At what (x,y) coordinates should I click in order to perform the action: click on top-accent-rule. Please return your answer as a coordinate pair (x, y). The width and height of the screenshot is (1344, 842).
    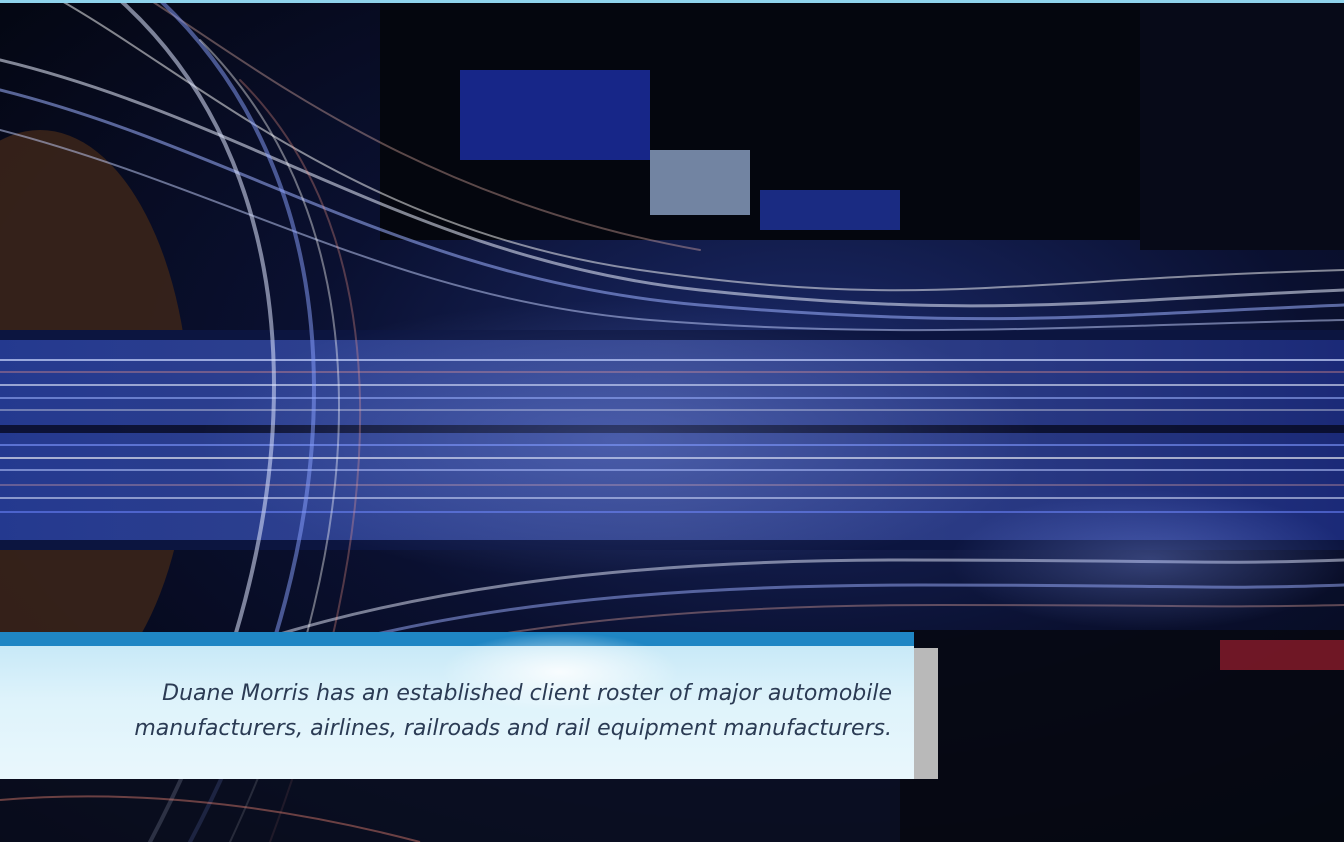
    Looking at the image, I should click on (672, 1).